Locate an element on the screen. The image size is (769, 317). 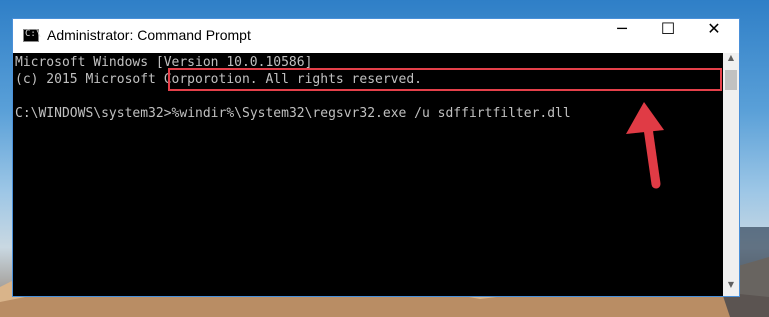
prompt-text: C:\WINDOWS\system32> is located at coordinates (93, 113).